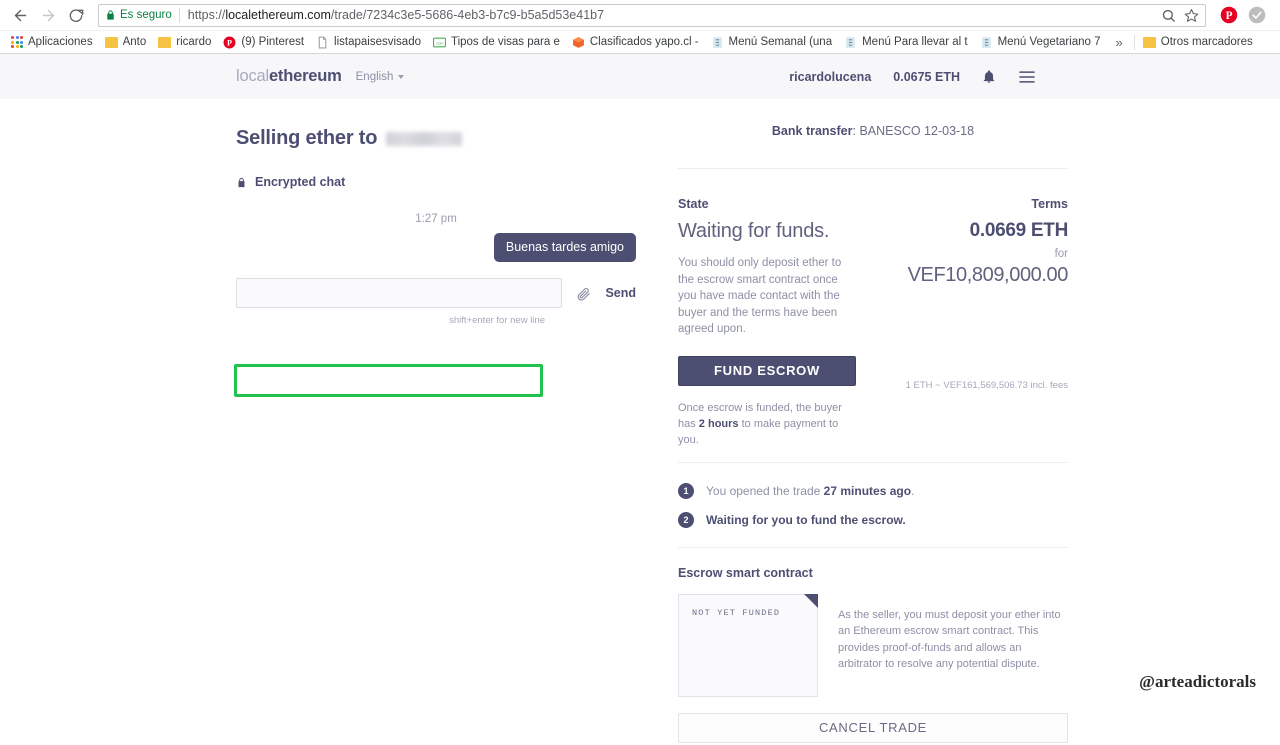  What do you see at coordinates (718, 423) in the screenshot?
I see `fund-note-duration: 2 hours` at bounding box center [718, 423].